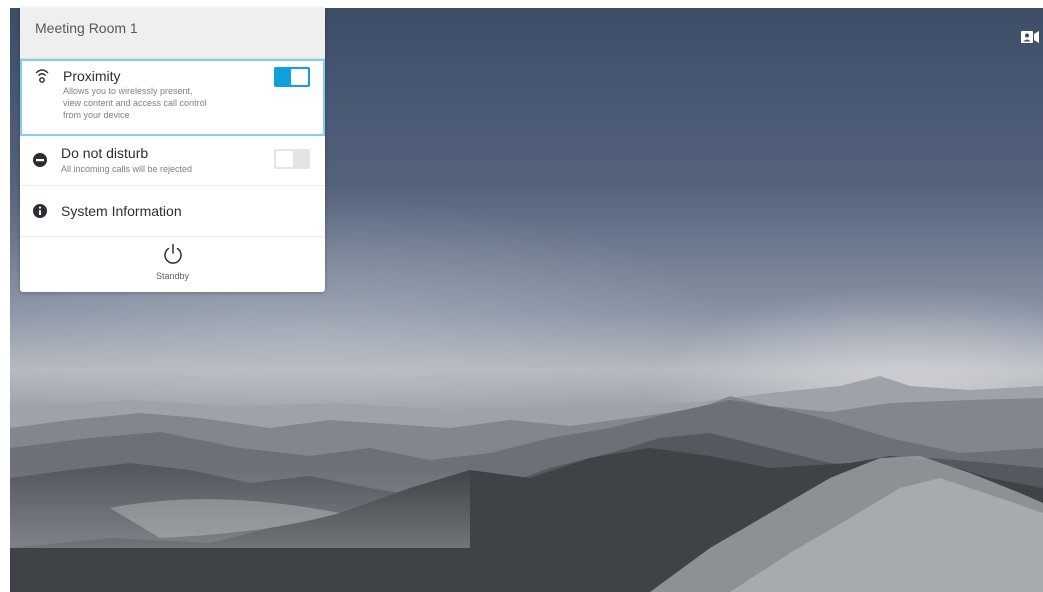  I want to click on proximity-title: Proximity, so click(92, 76).